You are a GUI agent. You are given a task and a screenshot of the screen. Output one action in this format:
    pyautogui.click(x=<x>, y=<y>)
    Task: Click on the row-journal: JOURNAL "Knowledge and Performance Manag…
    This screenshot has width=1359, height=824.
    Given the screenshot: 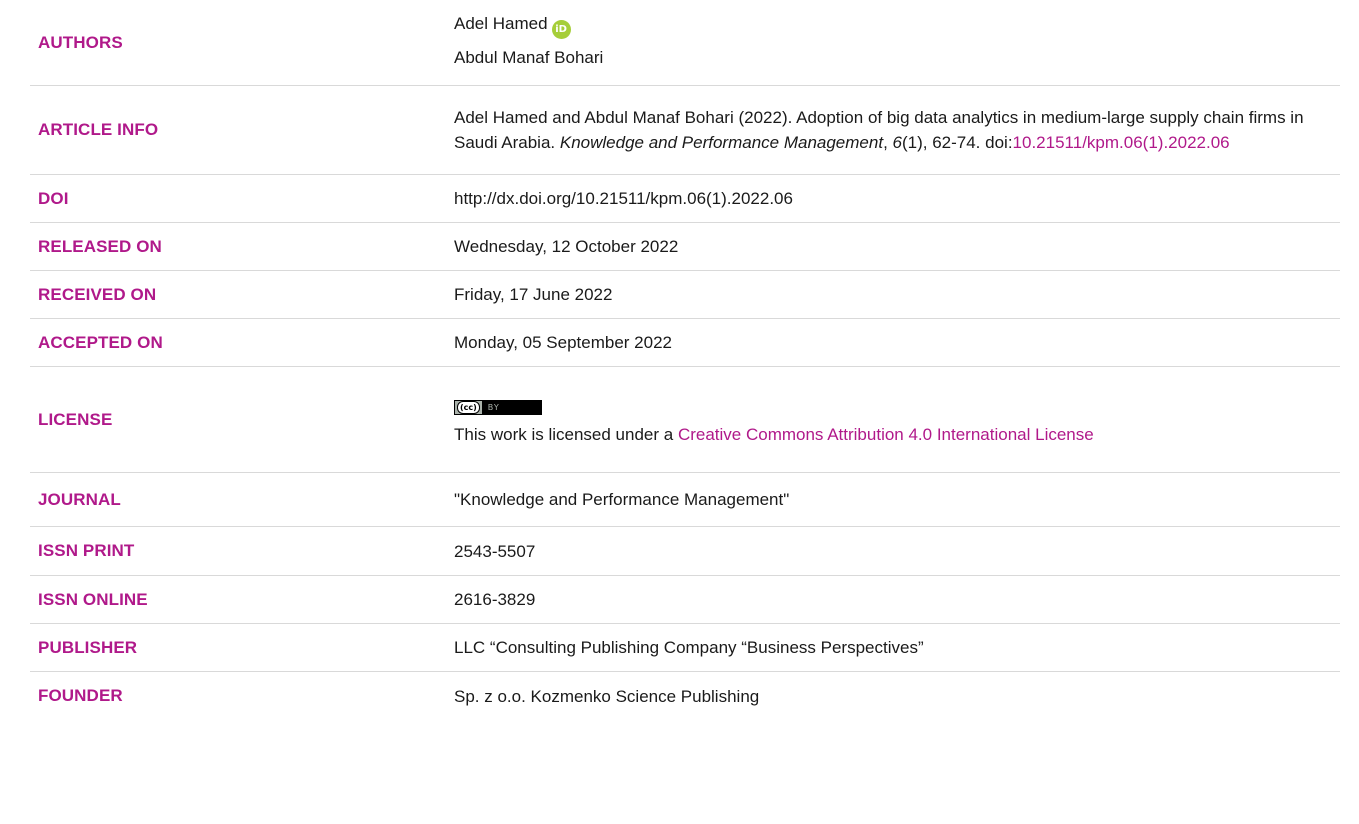 What is the action you would take?
    pyautogui.click(x=685, y=500)
    